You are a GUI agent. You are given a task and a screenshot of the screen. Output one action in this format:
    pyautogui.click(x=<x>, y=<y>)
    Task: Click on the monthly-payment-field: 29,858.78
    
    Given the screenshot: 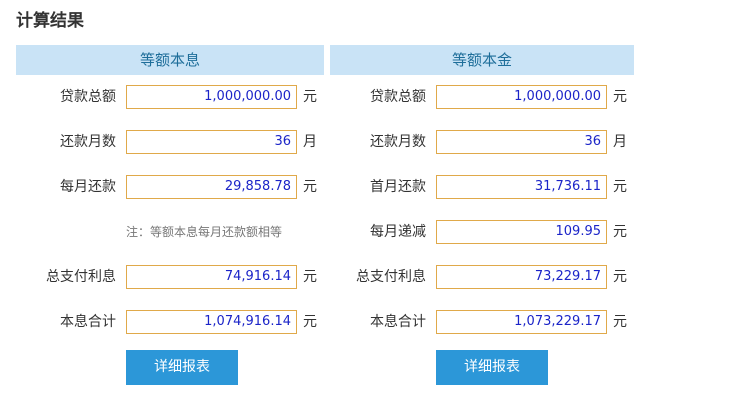 What is the action you would take?
    pyautogui.click(x=211, y=187)
    